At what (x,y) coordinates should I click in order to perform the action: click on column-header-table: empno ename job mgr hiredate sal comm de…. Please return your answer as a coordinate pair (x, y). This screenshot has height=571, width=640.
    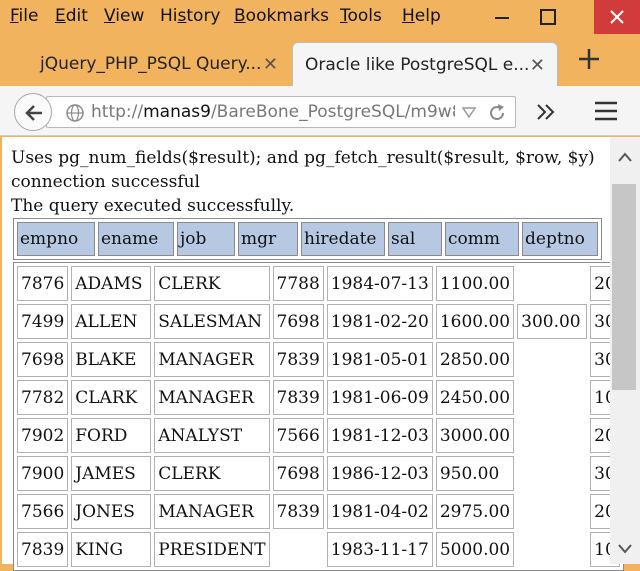
    Looking at the image, I should click on (307, 239).